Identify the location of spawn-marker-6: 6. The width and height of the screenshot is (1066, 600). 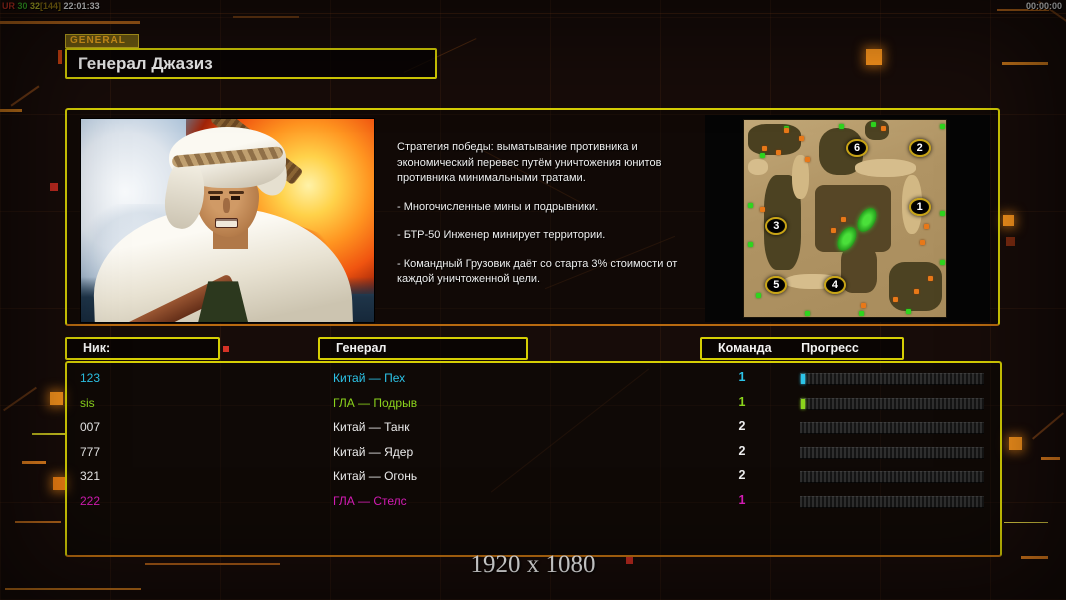
(857, 147).